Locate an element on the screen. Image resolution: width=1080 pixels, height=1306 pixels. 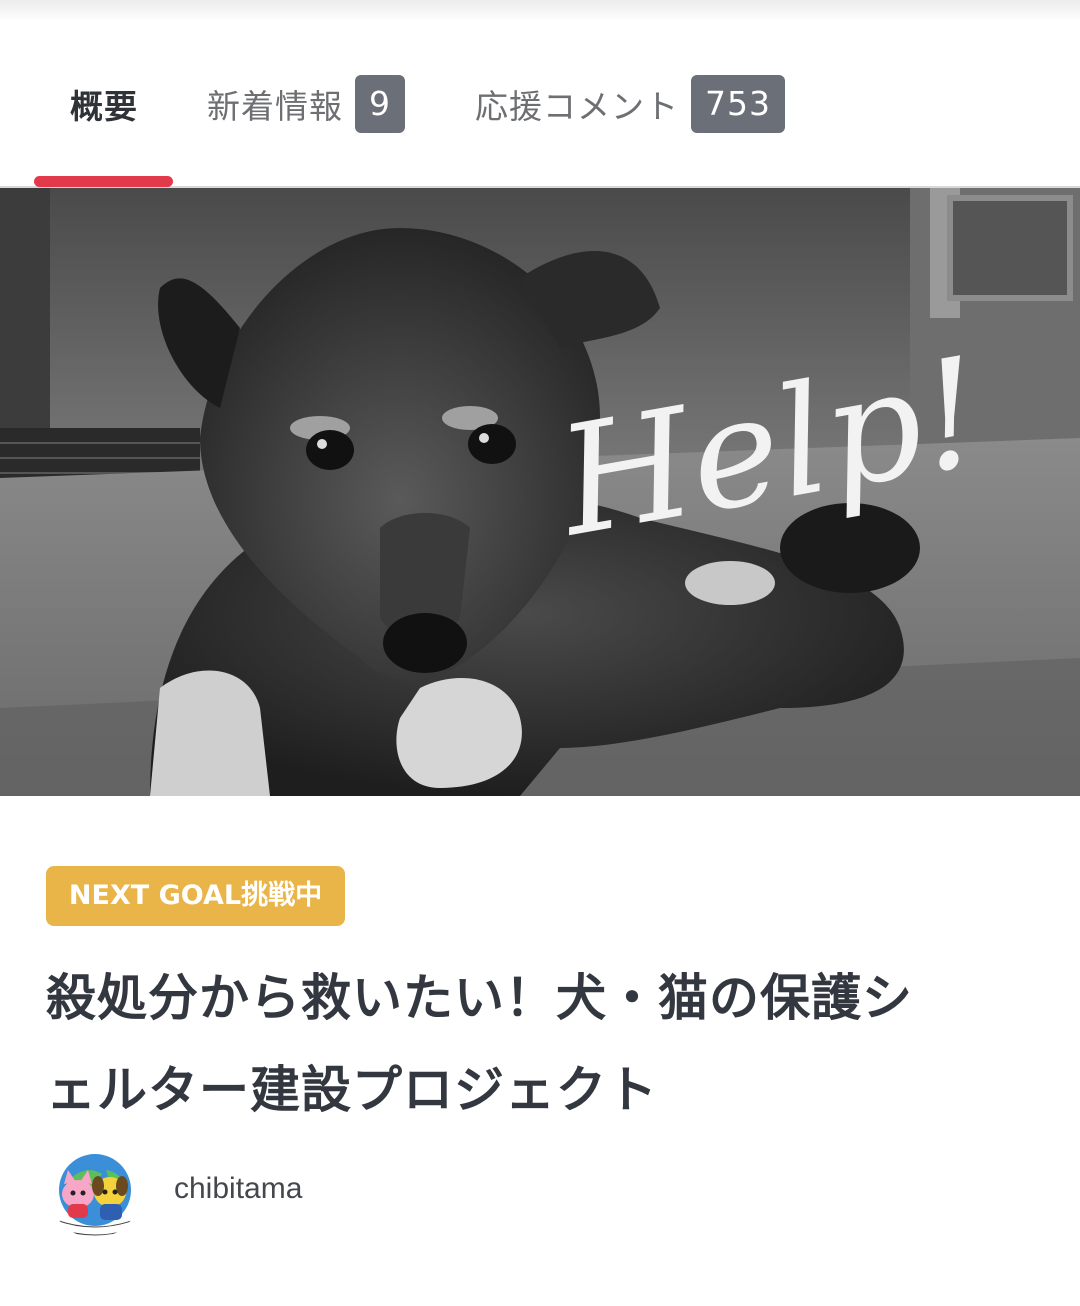
tab-bar: 概要 新着情報 9 応援コメント 753 is located at coordinates (540, 105).